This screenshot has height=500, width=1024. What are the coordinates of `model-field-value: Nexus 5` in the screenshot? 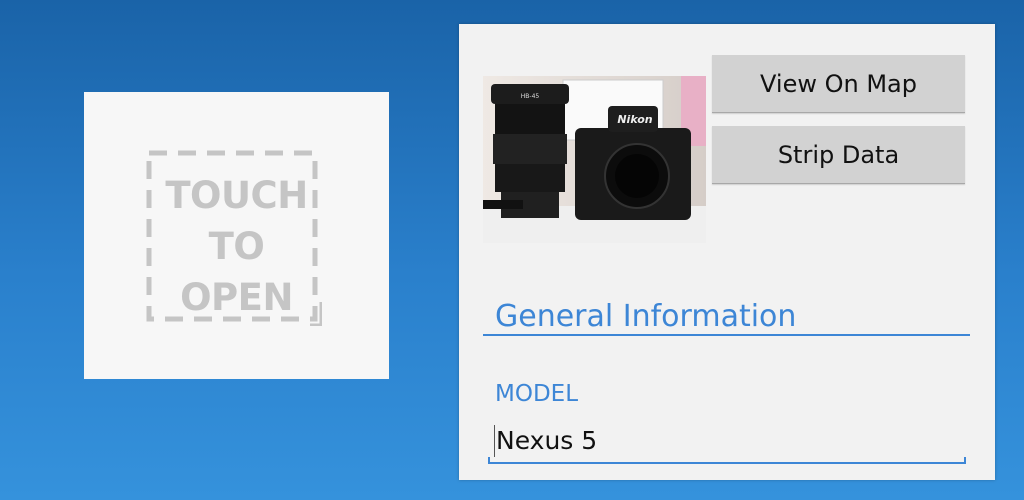 It's located at (547, 440).